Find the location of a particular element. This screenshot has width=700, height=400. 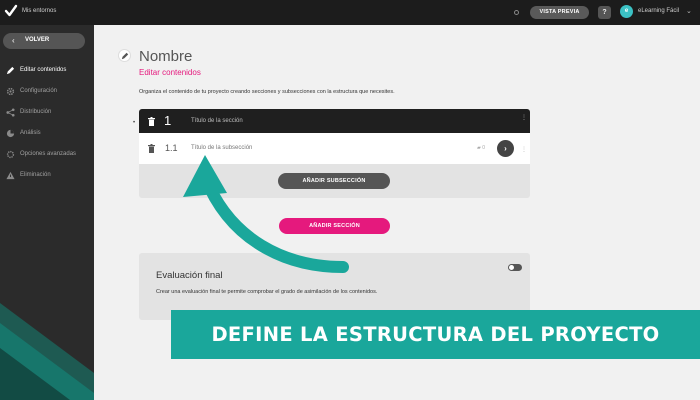

subsection-title: Título de la subsección is located at coordinates (221, 148).